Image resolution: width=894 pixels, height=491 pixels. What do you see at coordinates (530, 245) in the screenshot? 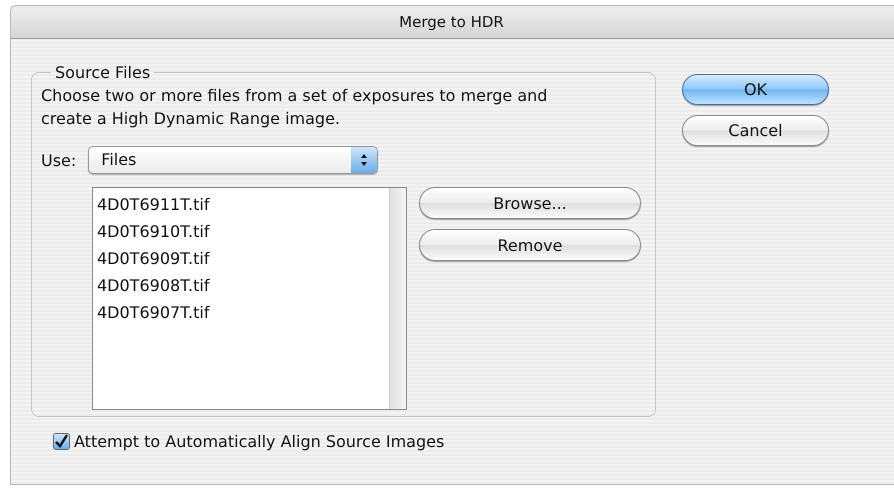
I see `file-action-button: Remove` at bounding box center [530, 245].